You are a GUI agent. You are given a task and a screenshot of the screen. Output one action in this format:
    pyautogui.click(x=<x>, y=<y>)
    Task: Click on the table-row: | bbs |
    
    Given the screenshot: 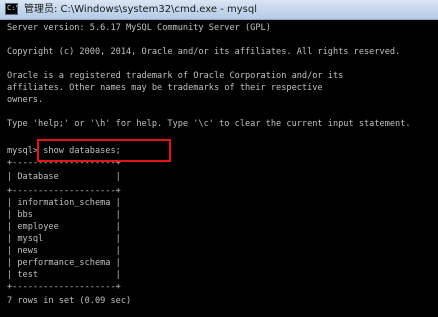 What is the action you would take?
    pyautogui.click(x=64, y=215)
    